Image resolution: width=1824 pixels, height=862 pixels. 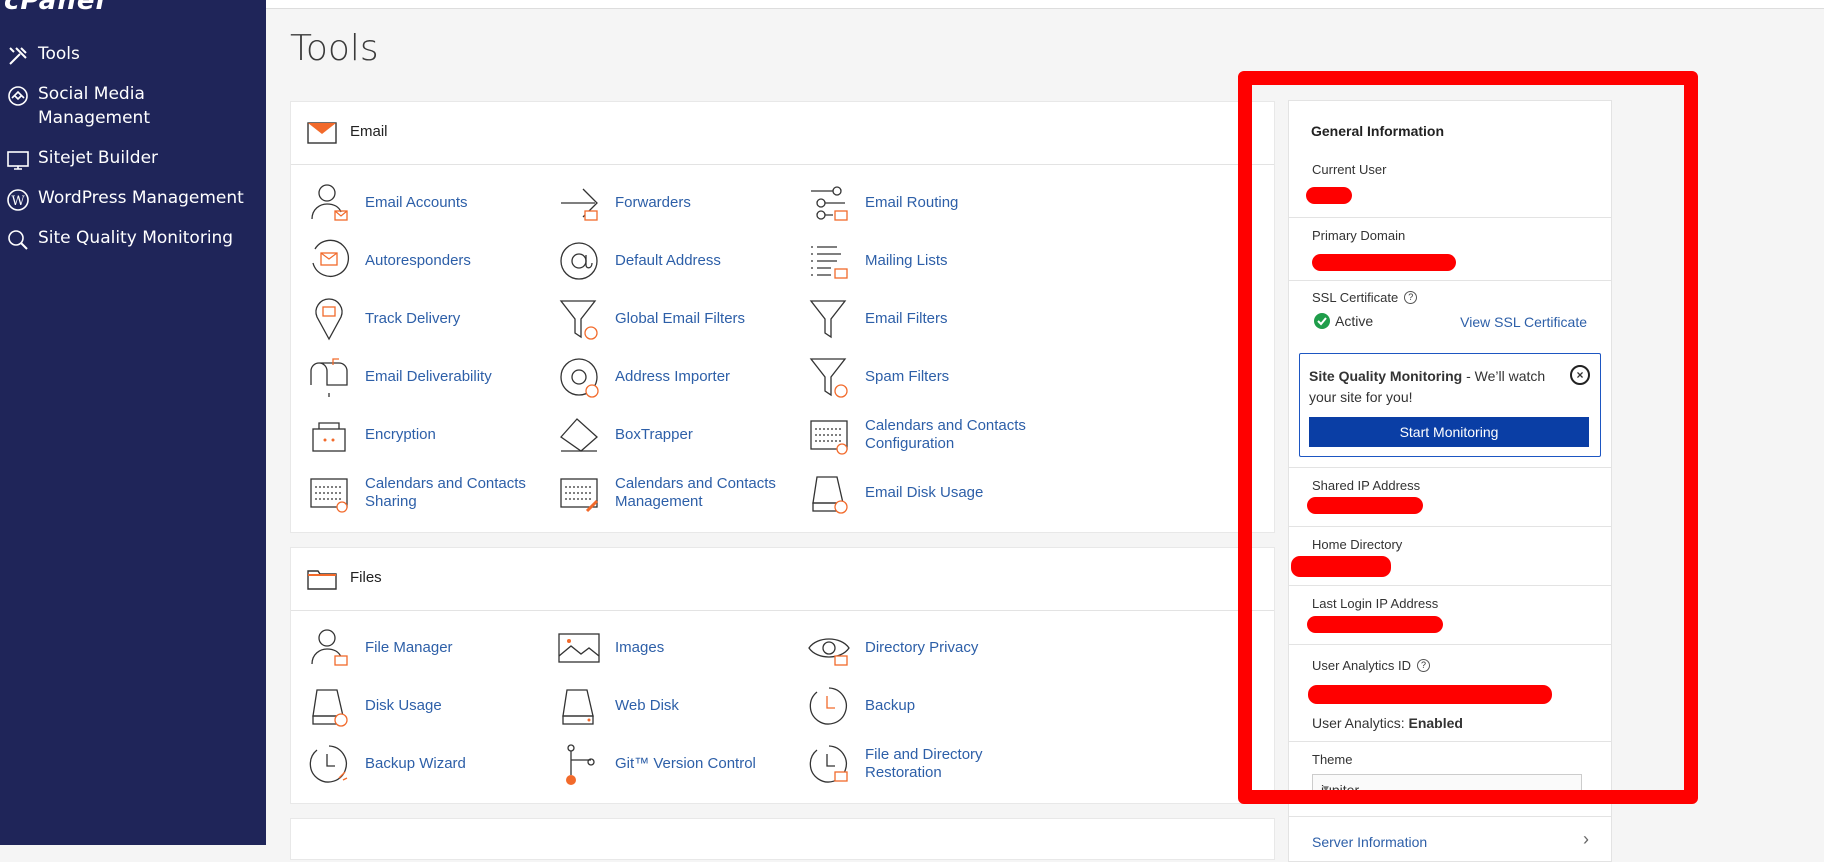 I want to click on tool-email-deliverability: Email Deliverability, so click(x=427, y=377).